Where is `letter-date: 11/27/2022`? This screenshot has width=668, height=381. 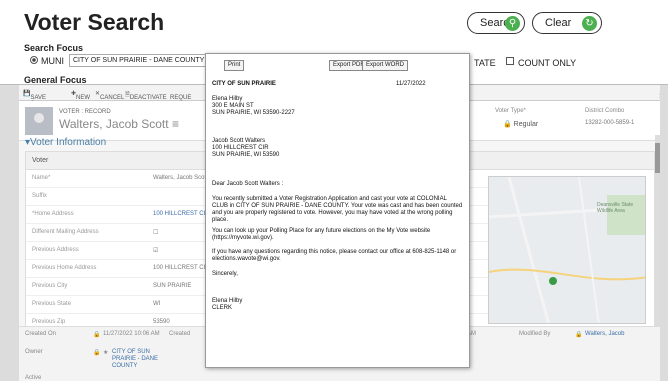
letter-date: 11/27/2022 is located at coordinates (411, 84).